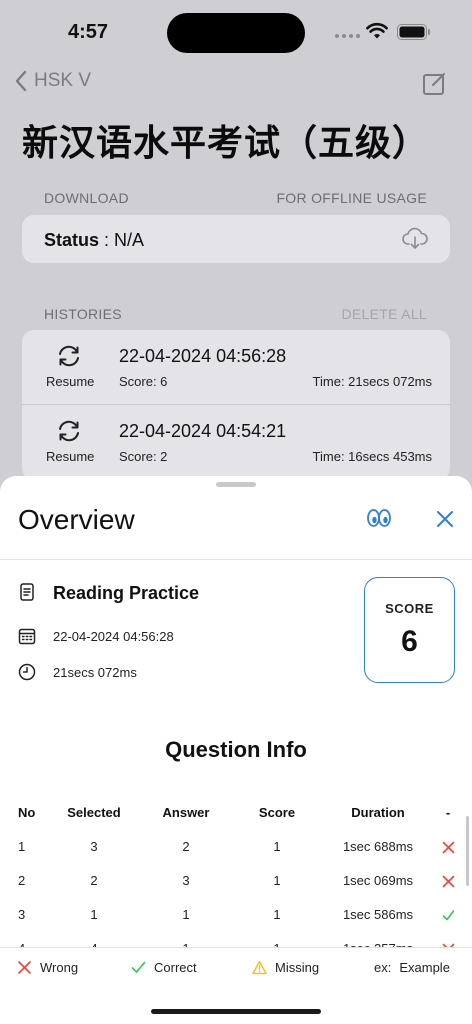 Image resolution: width=472 pixels, height=1024 pixels. Describe the element at coordinates (467, 851) in the screenshot. I see `scroll-indicator` at that location.